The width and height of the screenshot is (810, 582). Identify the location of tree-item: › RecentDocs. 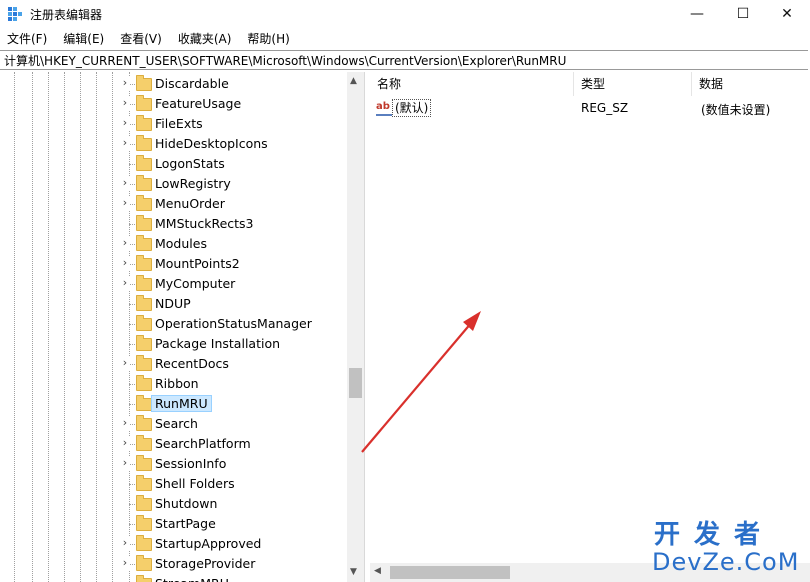
(172, 364).